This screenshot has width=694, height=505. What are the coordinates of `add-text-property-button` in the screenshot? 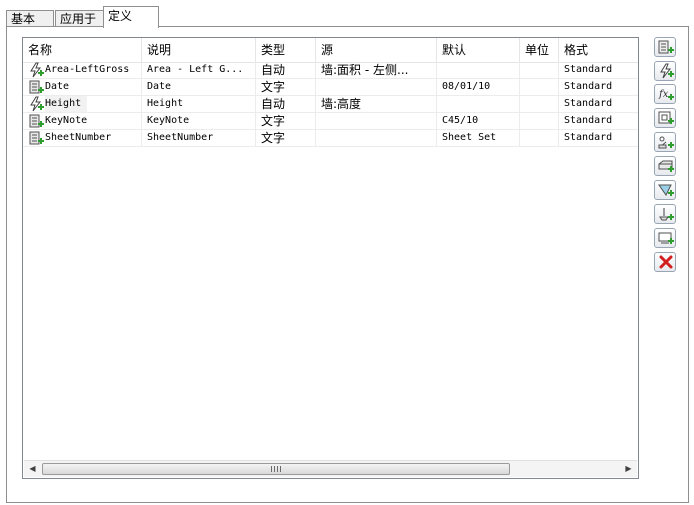 It's located at (665, 47).